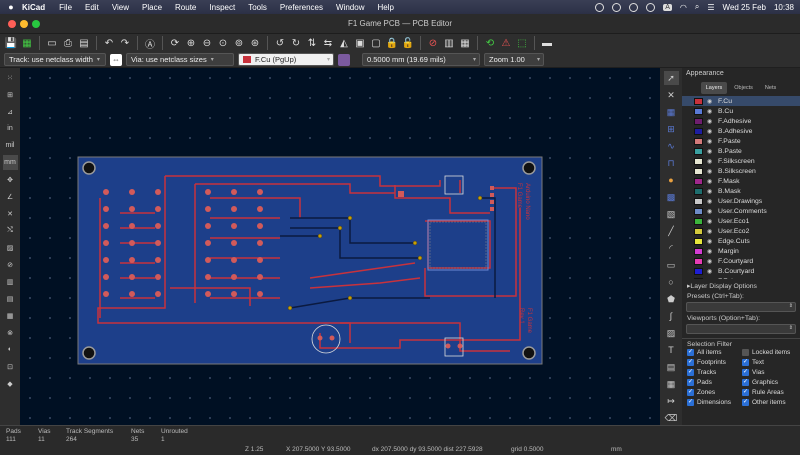  What do you see at coordinates (255, 43) in the screenshot?
I see `zoom-selection-icon: ⊛` at bounding box center [255, 43].